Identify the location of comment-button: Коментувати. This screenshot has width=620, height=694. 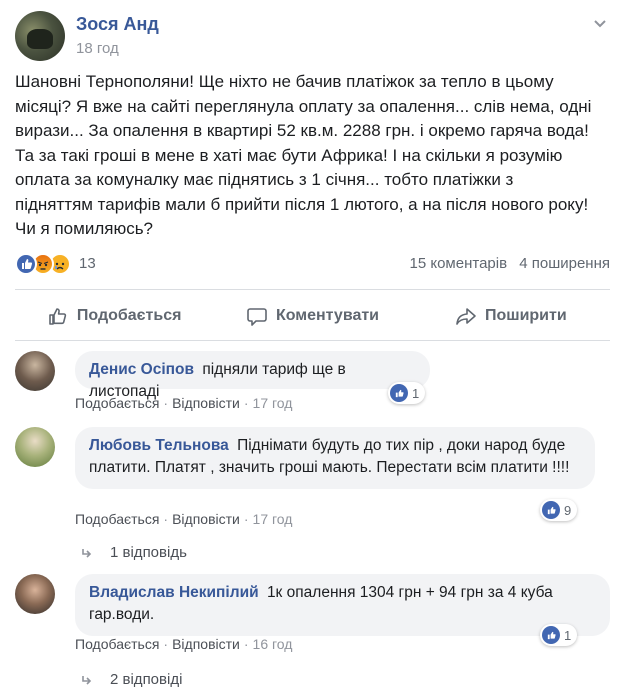
(312, 316).